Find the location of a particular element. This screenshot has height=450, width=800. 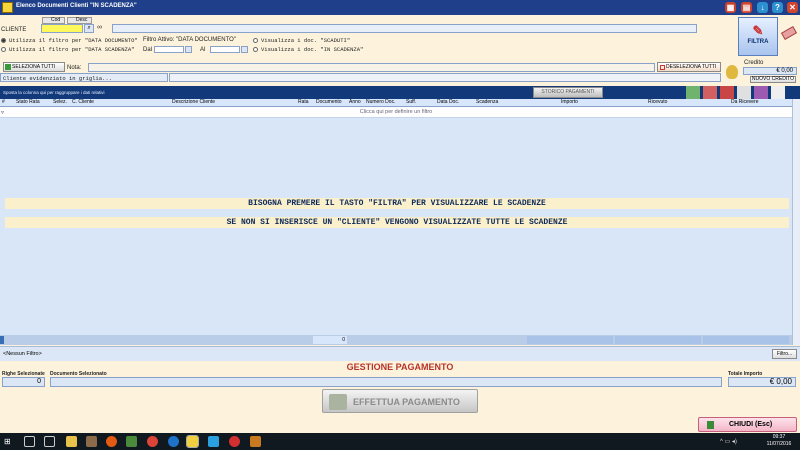

dal-calendar-icon is located at coordinates (188, 49).